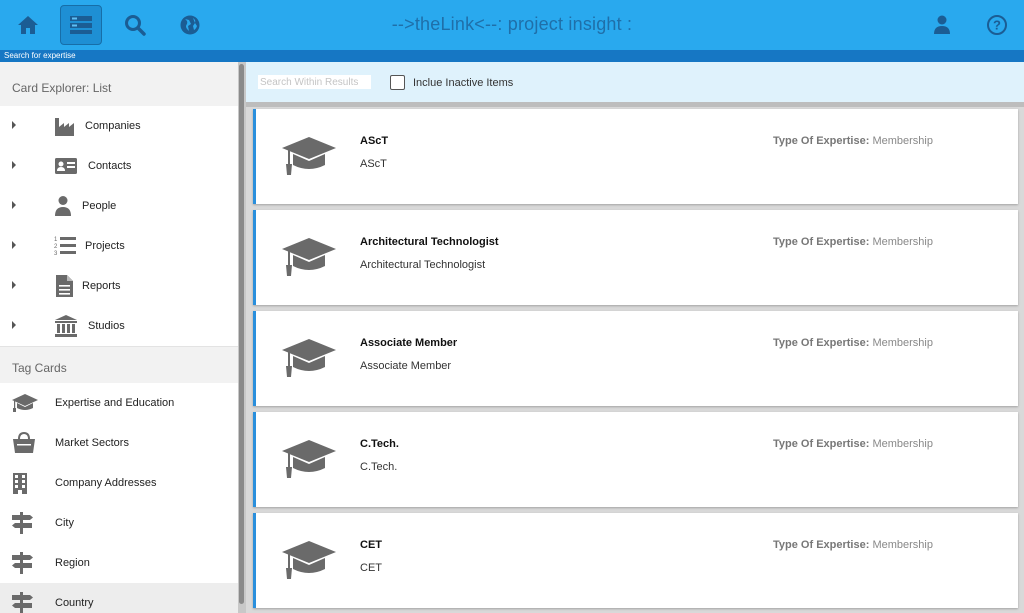  What do you see at coordinates (20, 483) in the screenshot?
I see `office-building-icon` at bounding box center [20, 483].